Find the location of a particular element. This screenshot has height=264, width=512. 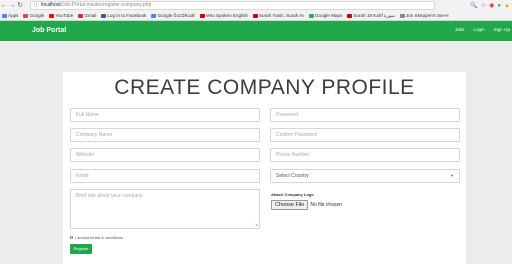

bookmark-label: Veto Spoken English is located at coordinates (226, 15).